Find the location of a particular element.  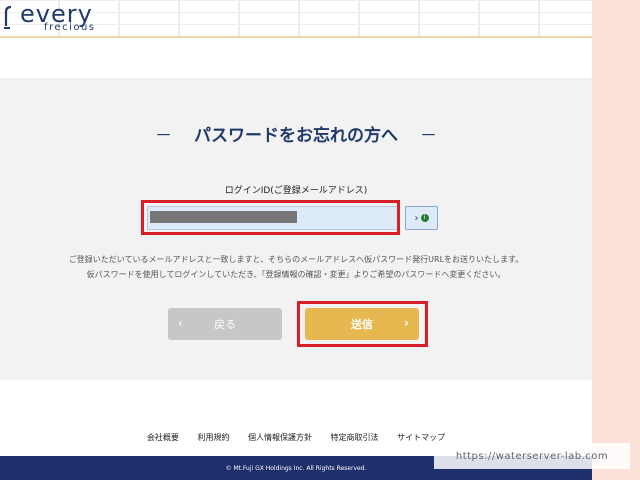

side-decoration is located at coordinates (616, 240).